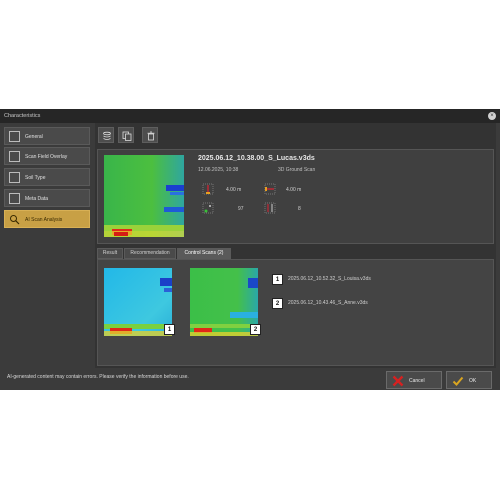 This screenshot has width=500, height=500. I want to click on sidebar-item-label: General, so click(34, 137).